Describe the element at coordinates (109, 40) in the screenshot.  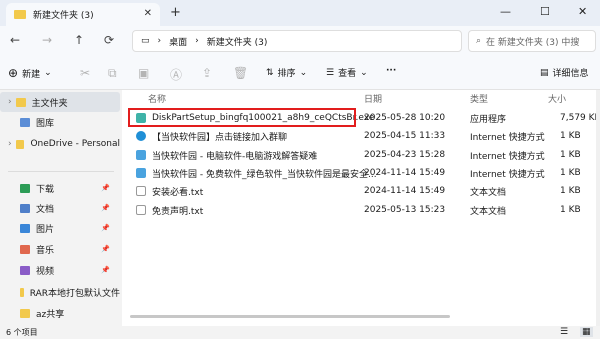
I see `refresh-icon: ⟳` at that location.